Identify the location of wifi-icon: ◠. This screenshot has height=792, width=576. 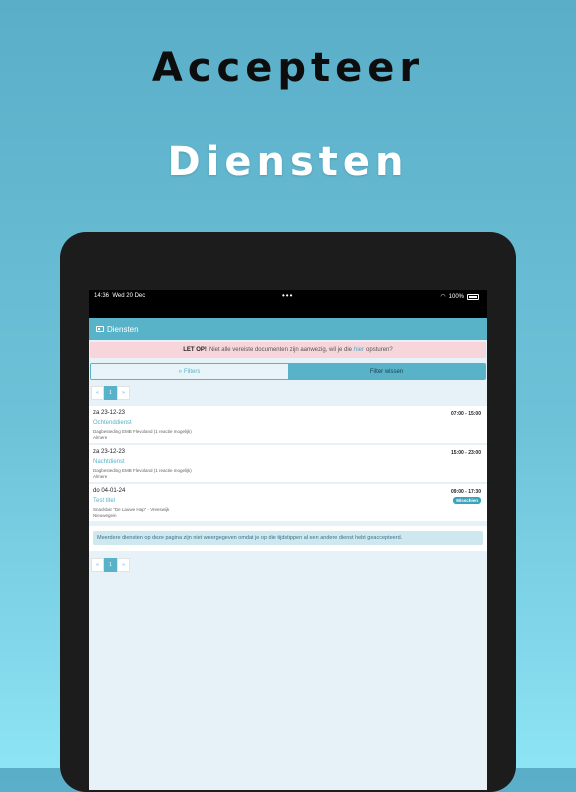
(443, 297).